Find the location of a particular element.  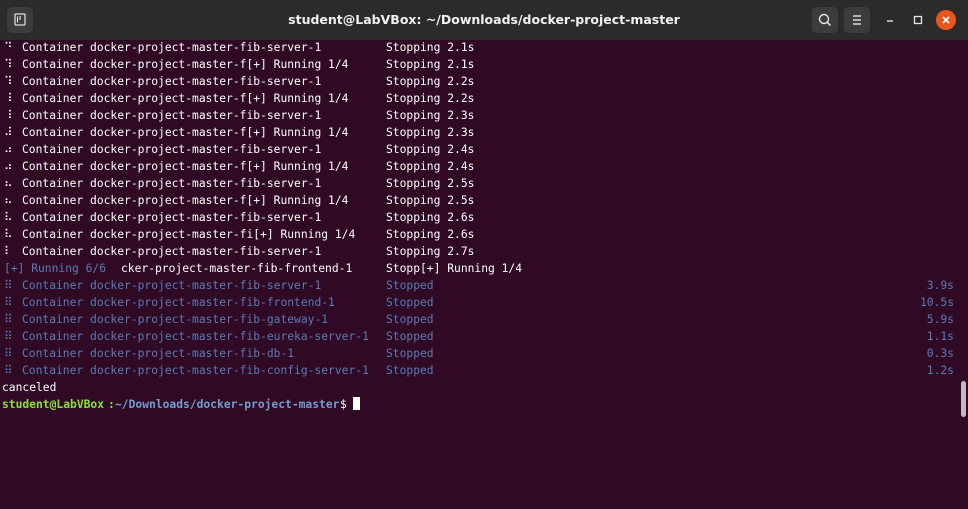

menu-button is located at coordinates (857, 20).